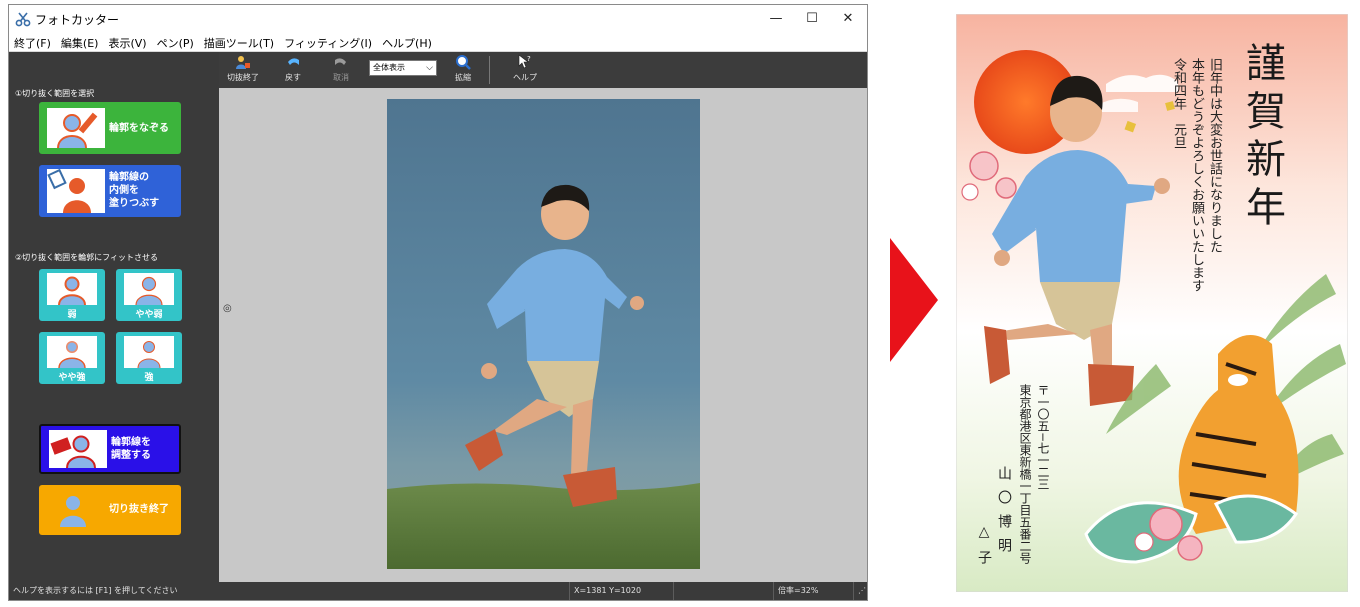 Image resolution: width=1360 pixels, height=607 pixels. What do you see at coordinates (776, 18) in the screenshot?
I see `minimize-button: —` at bounding box center [776, 18].